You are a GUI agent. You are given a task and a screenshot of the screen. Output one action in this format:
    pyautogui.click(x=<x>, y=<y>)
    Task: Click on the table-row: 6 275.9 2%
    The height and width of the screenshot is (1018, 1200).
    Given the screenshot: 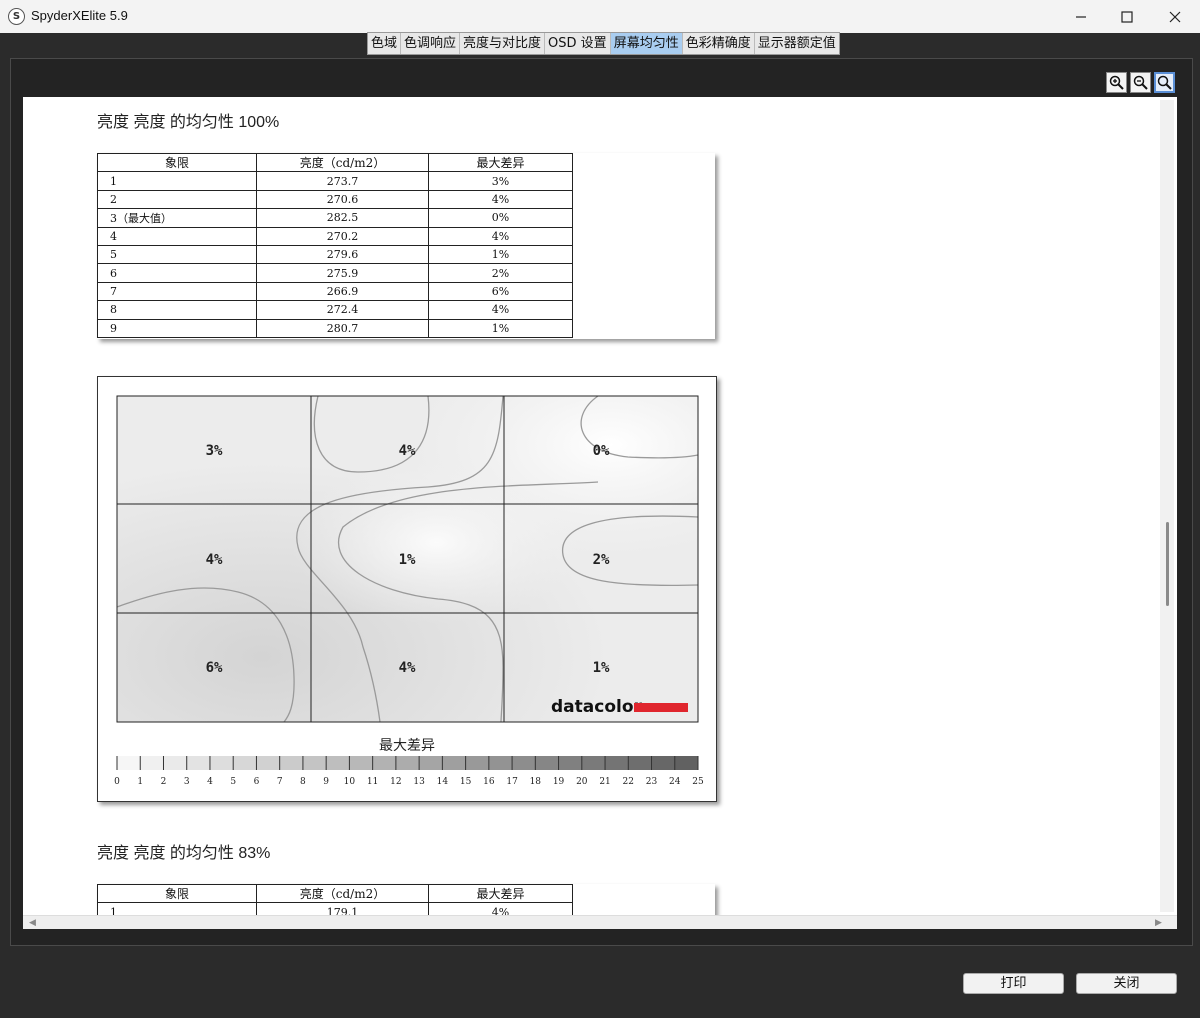 What is the action you would take?
    pyautogui.click(x=335, y=273)
    